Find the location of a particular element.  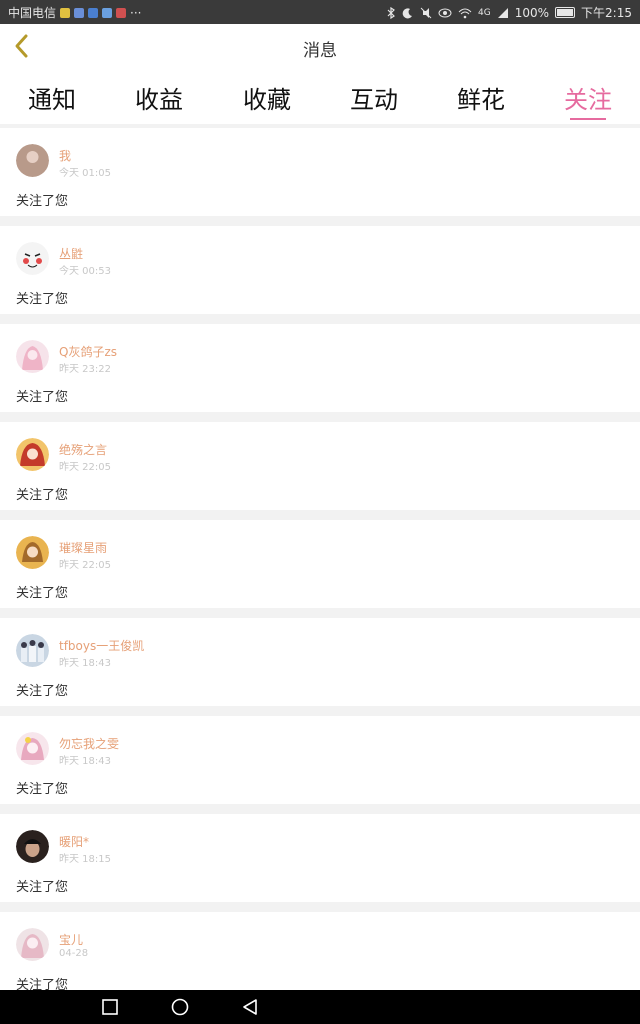

timestamp: 04-28 is located at coordinates (74, 953).